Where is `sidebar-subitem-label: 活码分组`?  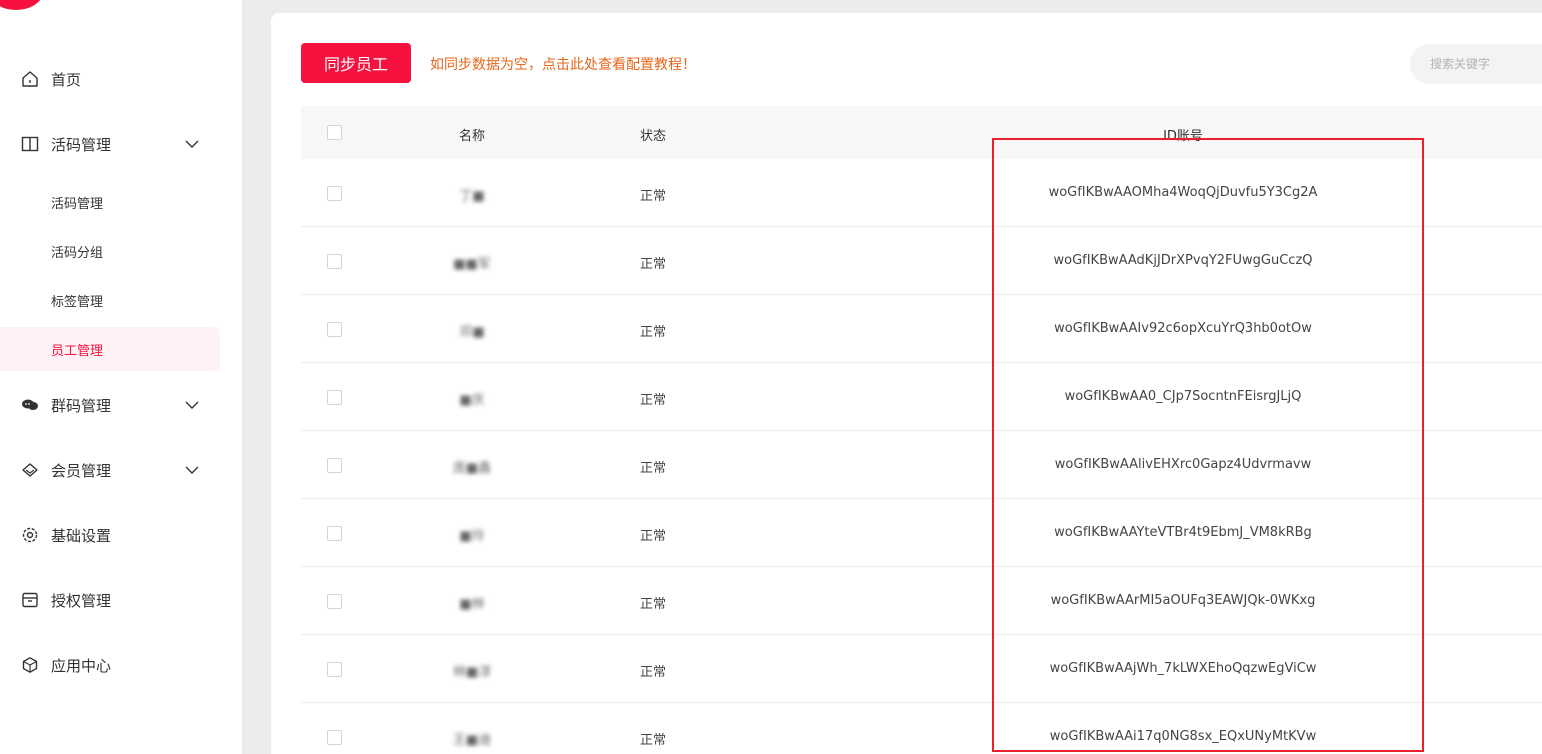 sidebar-subitem-label: 活码分组 is located at coordinates (77, 253).